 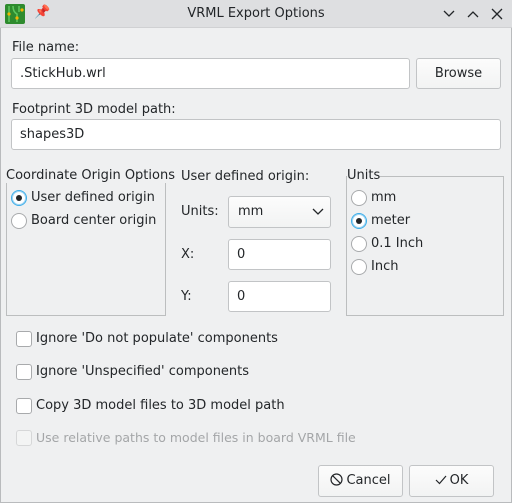 What do you see at coordinates (160, 405) in the screenshot?
I see `copy-3d-models-label: Copy 3D model files to 3D model path` at bounding box center [160, 405].